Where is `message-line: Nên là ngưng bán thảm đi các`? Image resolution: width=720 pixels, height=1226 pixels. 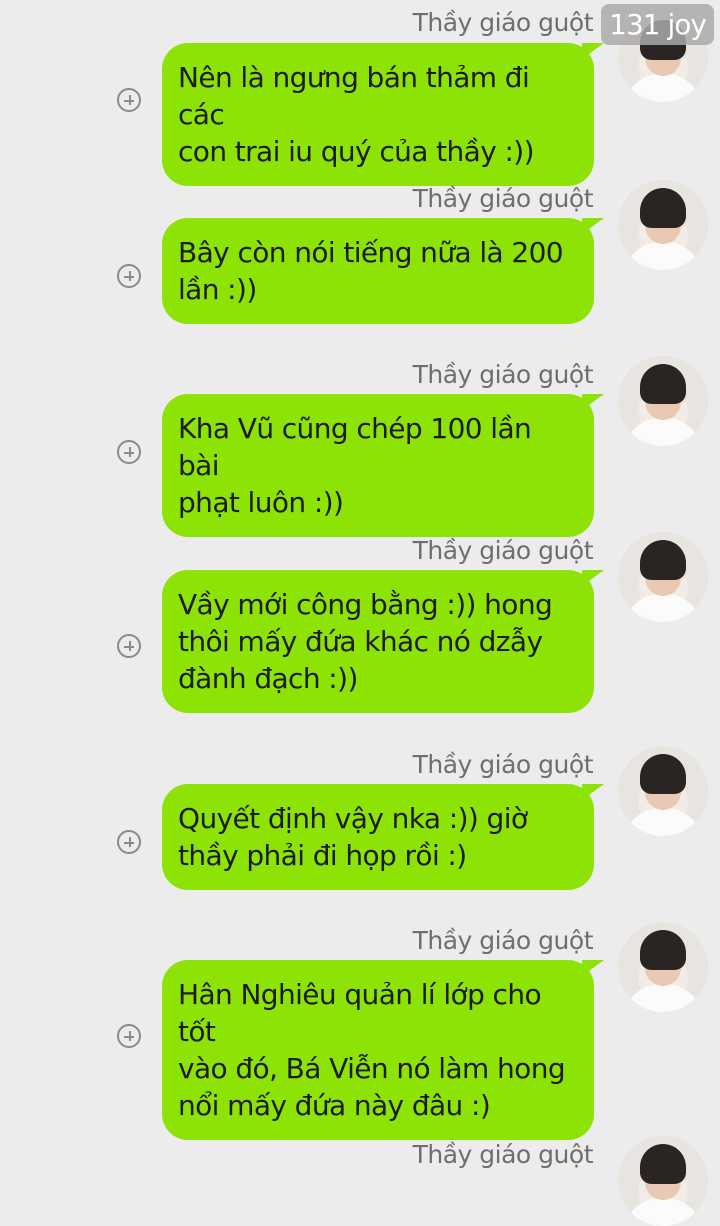
message-line: Nên là ngưng bán thảm đi các is located at coordinates (354, 96).